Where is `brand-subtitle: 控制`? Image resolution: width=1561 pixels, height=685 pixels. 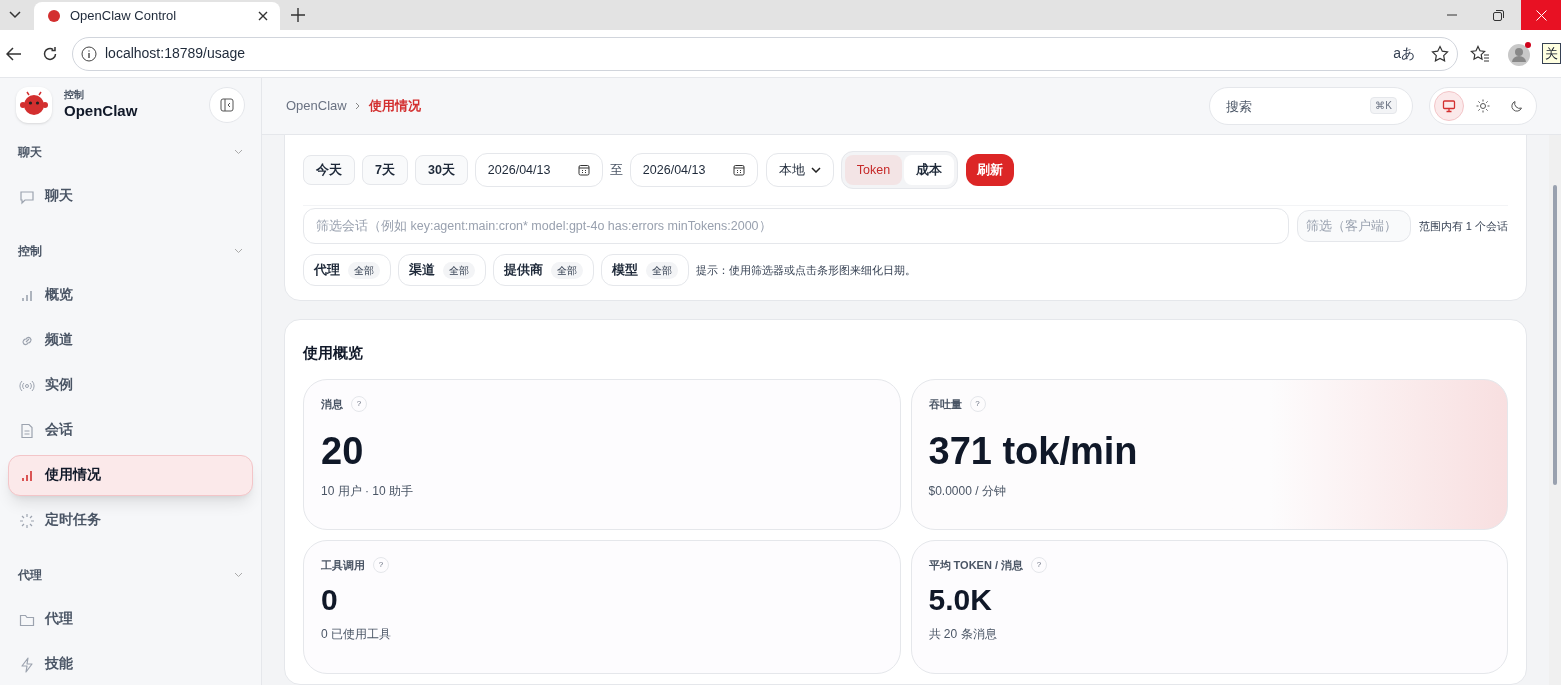 brand-subtitle: 控制 is located at coordinates (74, 95).